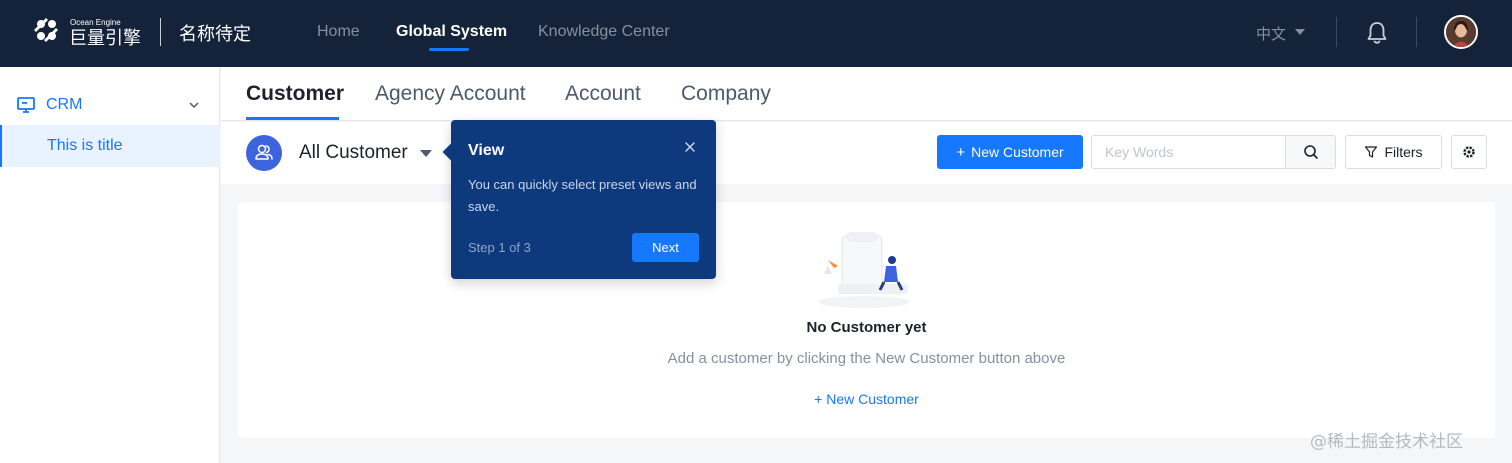 Image resolution: width=1512 pixels, height=463 pixels. Describe the element at coordinates (85, 145) in the screenshot. I see `sidebar-item-label: This is title` at that location.